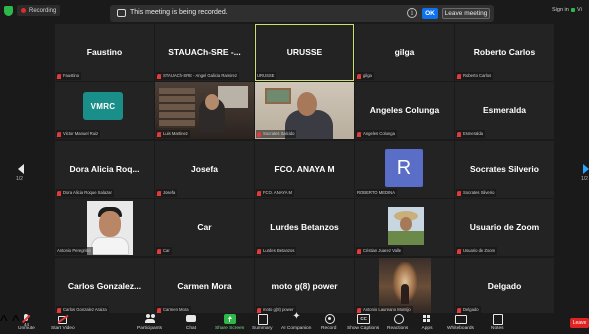 This screenshot has width=589, height=334. Describe the element at coordinates (204, 110) in the screenshot. I see `participant-tile-video: Luis Martinez` at that location.